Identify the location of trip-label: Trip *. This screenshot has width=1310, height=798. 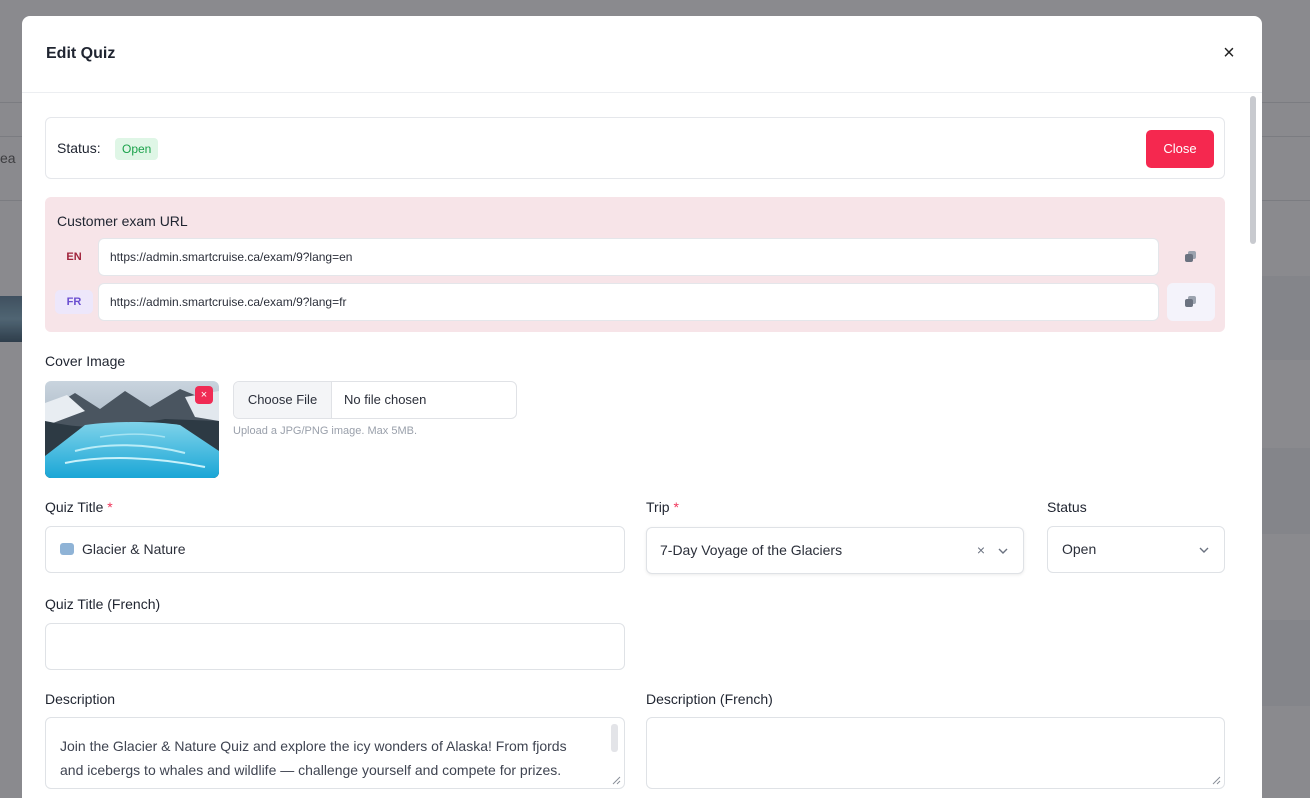
(662, 507).